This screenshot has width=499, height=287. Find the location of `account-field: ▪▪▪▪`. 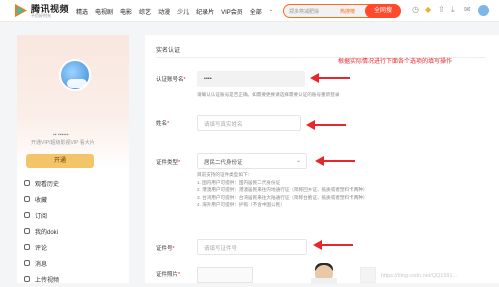

account-field: ▪▪▪▪ is located at coordinates (251, 79).